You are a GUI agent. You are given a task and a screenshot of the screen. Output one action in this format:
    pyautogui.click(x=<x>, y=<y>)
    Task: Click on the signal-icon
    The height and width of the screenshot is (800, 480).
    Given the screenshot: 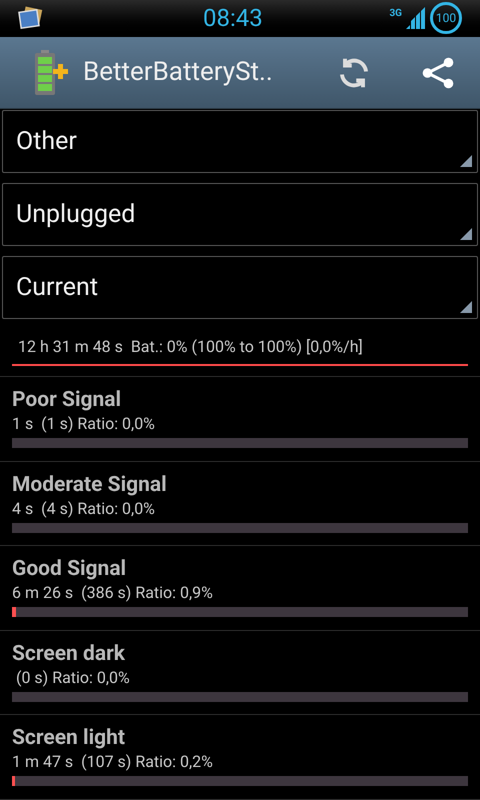 What is the action you would take?
    pyautogui.click(x=416, y=18)
    